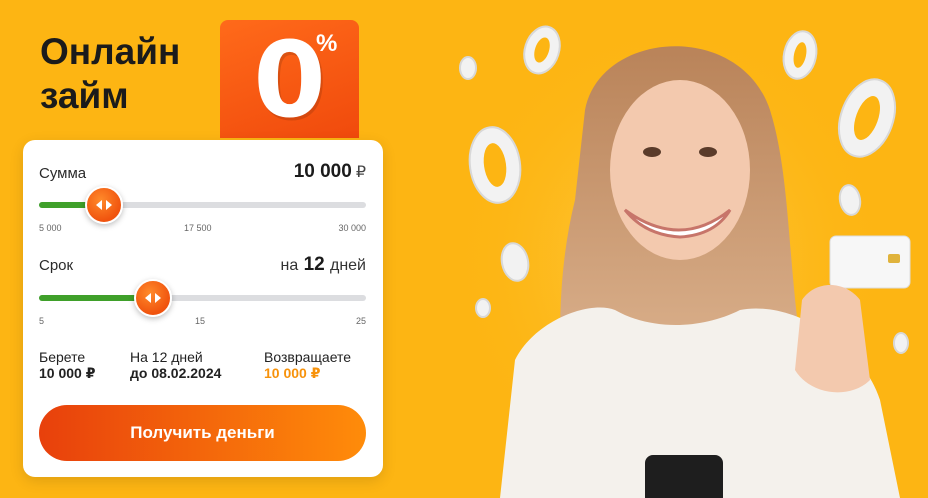 The width and height of the screenshot is (928, 498). What do you see at coordinates (352, 228) in the screenshot?
I see `amount-tick-max: 30 000` at bounding box center [352, 228].